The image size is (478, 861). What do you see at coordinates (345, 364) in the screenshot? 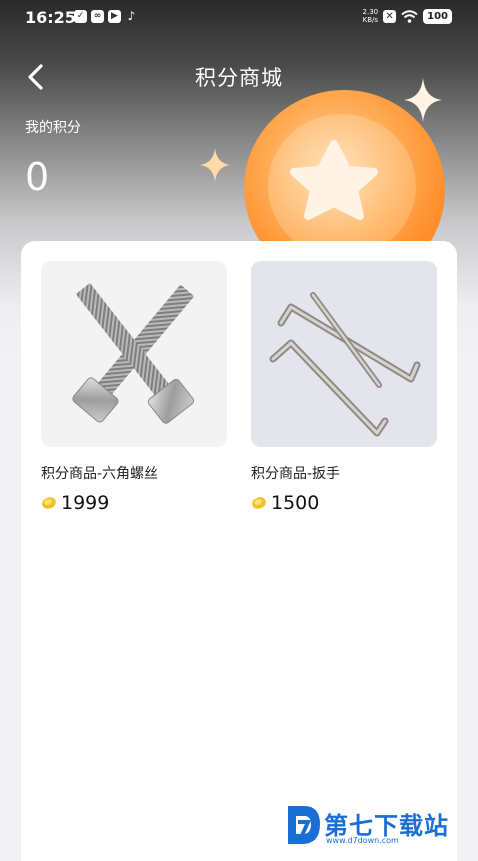
I see `hex-wrench-image` at bounding box center [345, 364].